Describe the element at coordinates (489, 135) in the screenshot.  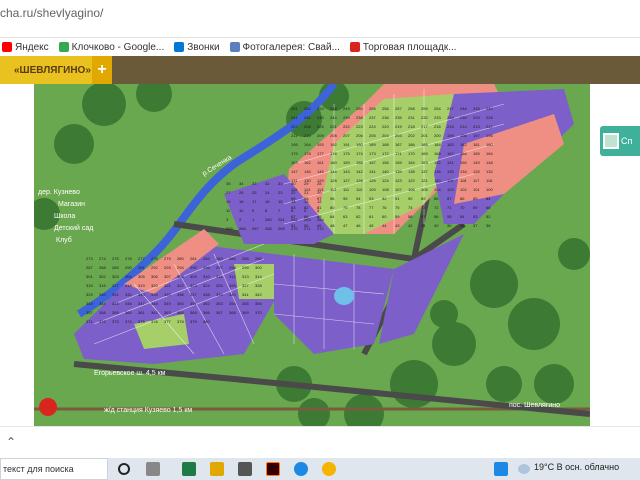
I see `plot-number: 196` at that location.